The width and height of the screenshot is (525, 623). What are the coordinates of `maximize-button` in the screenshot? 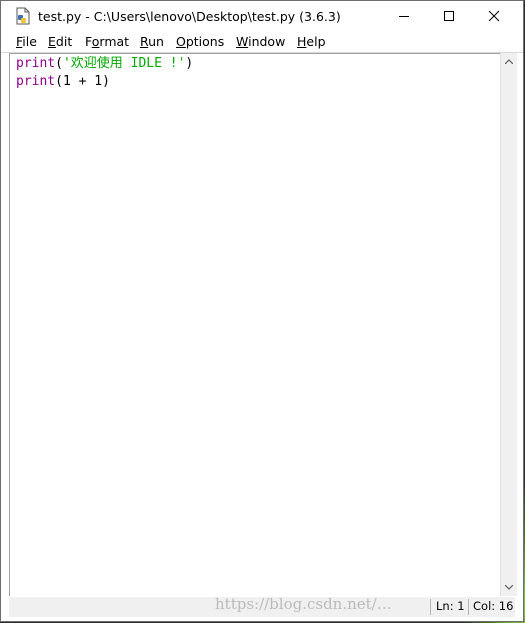 It's located at (449, 16).